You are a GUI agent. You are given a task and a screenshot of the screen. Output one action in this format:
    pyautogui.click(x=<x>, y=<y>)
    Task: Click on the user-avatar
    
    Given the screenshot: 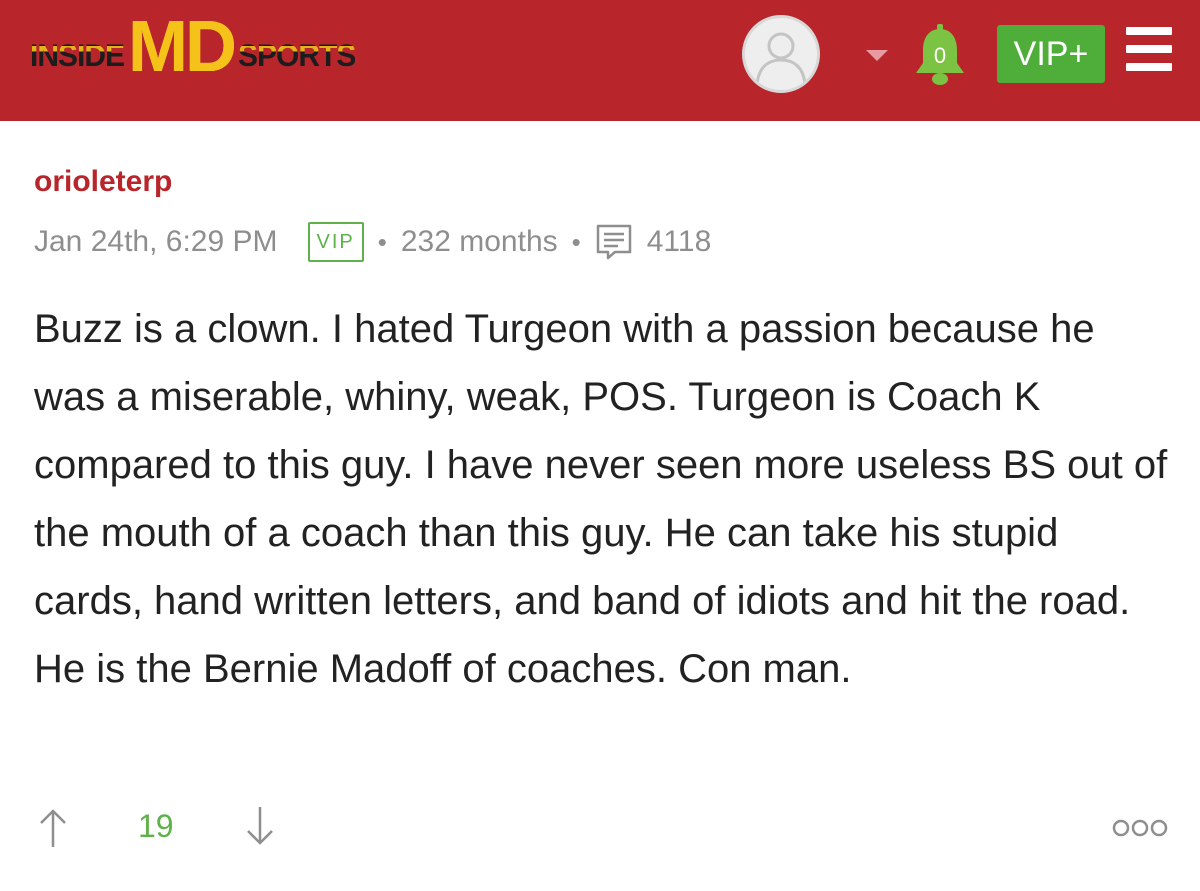 What is the action you would take?
    pyautogui.click(x=781, y=54)
    